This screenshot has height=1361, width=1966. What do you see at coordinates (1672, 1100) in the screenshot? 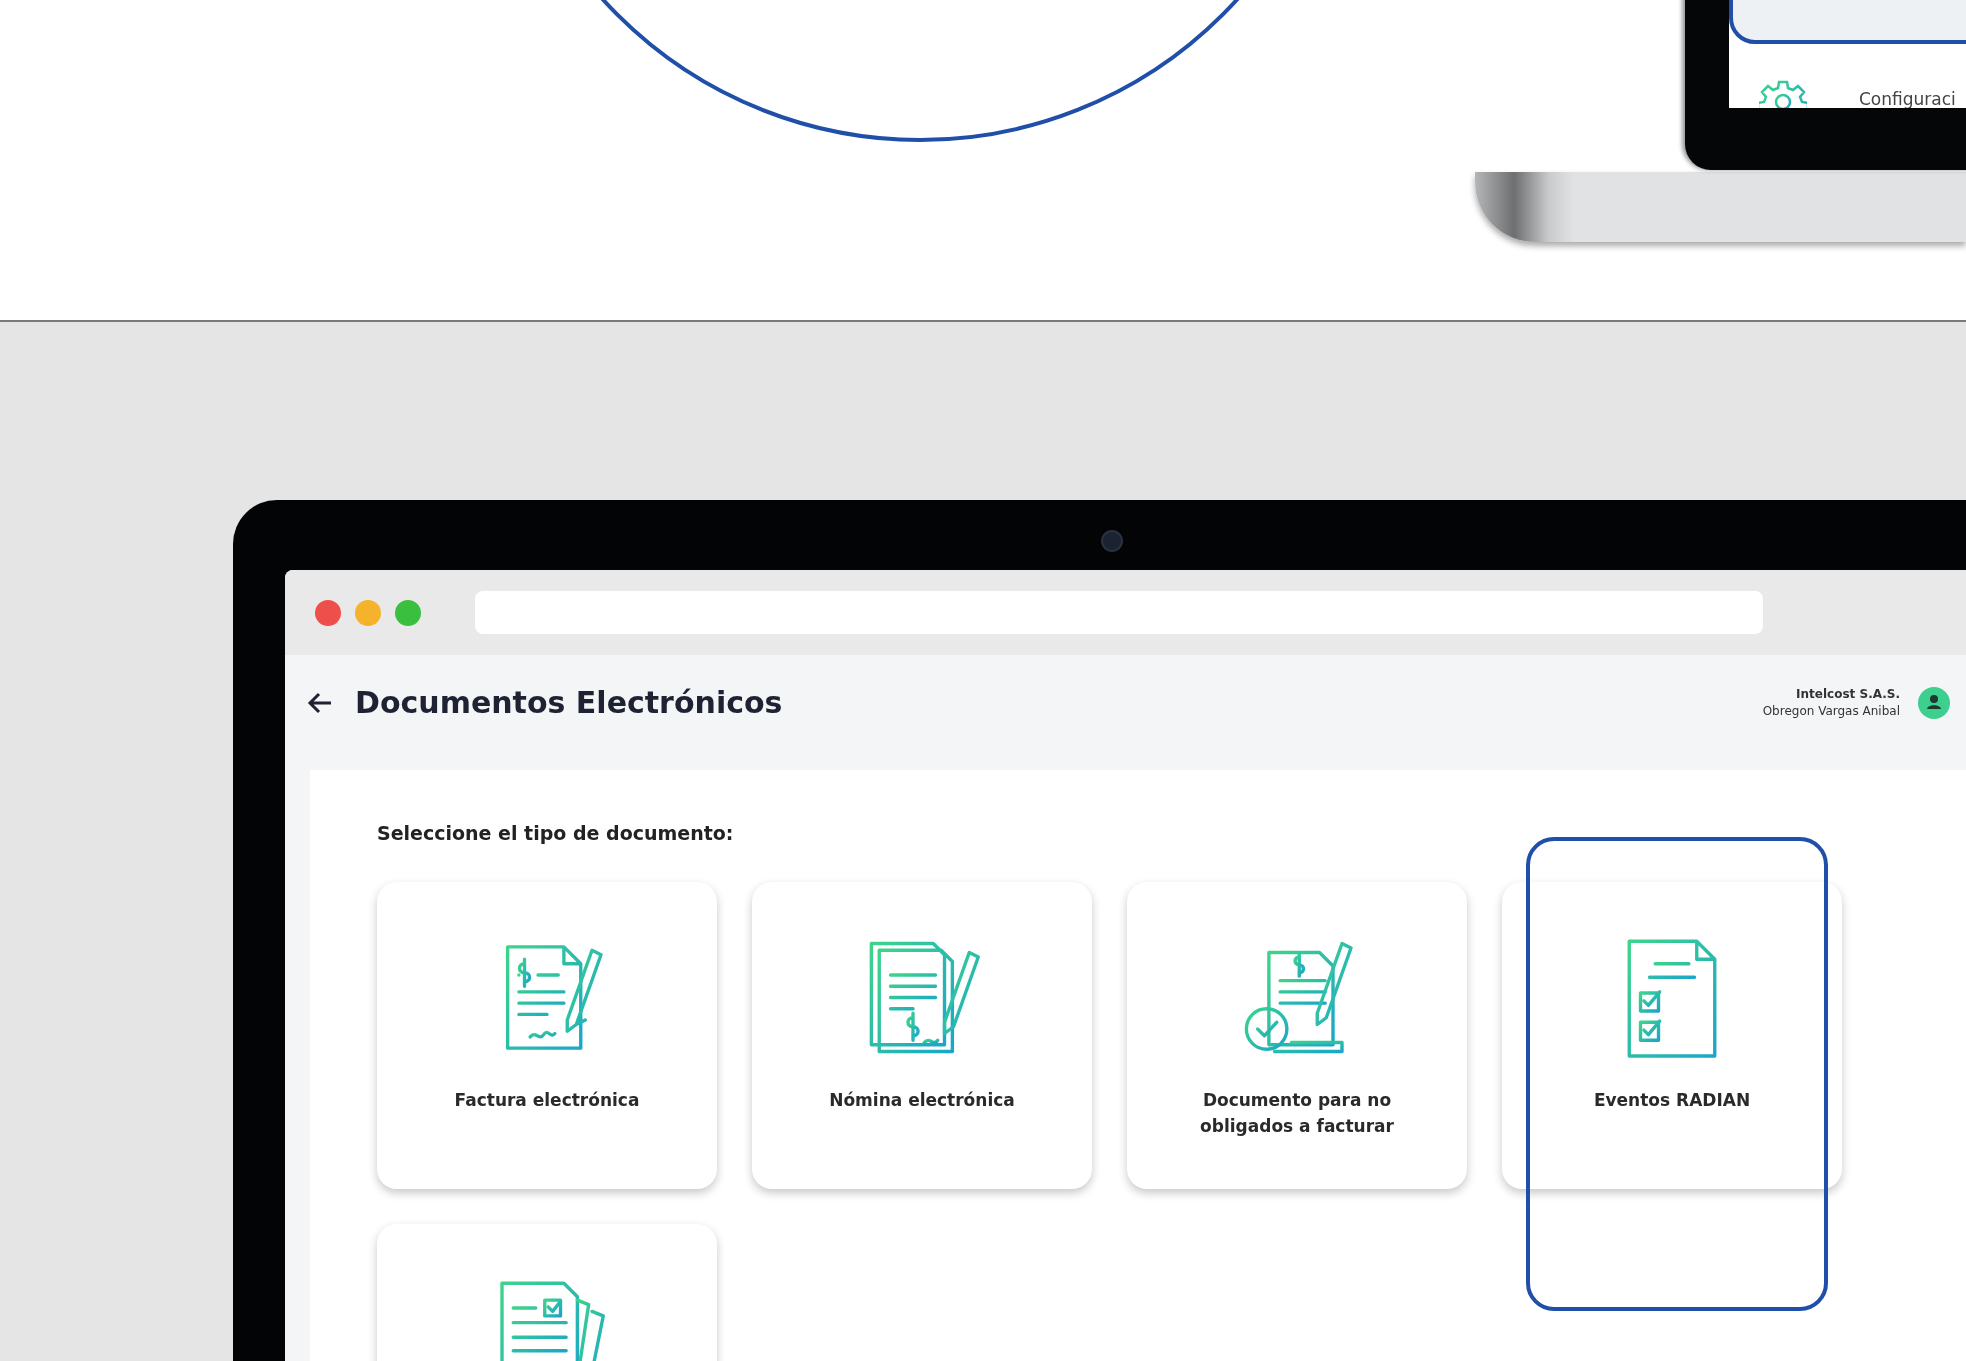
I see `card-label: Eventos RADIAN` at bounding box center [1672, 1100].